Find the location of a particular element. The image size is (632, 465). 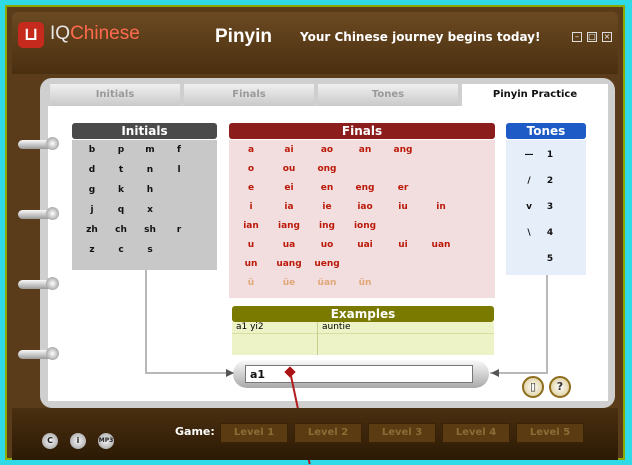

initial-cell: b is located at coordinates (92, 150).